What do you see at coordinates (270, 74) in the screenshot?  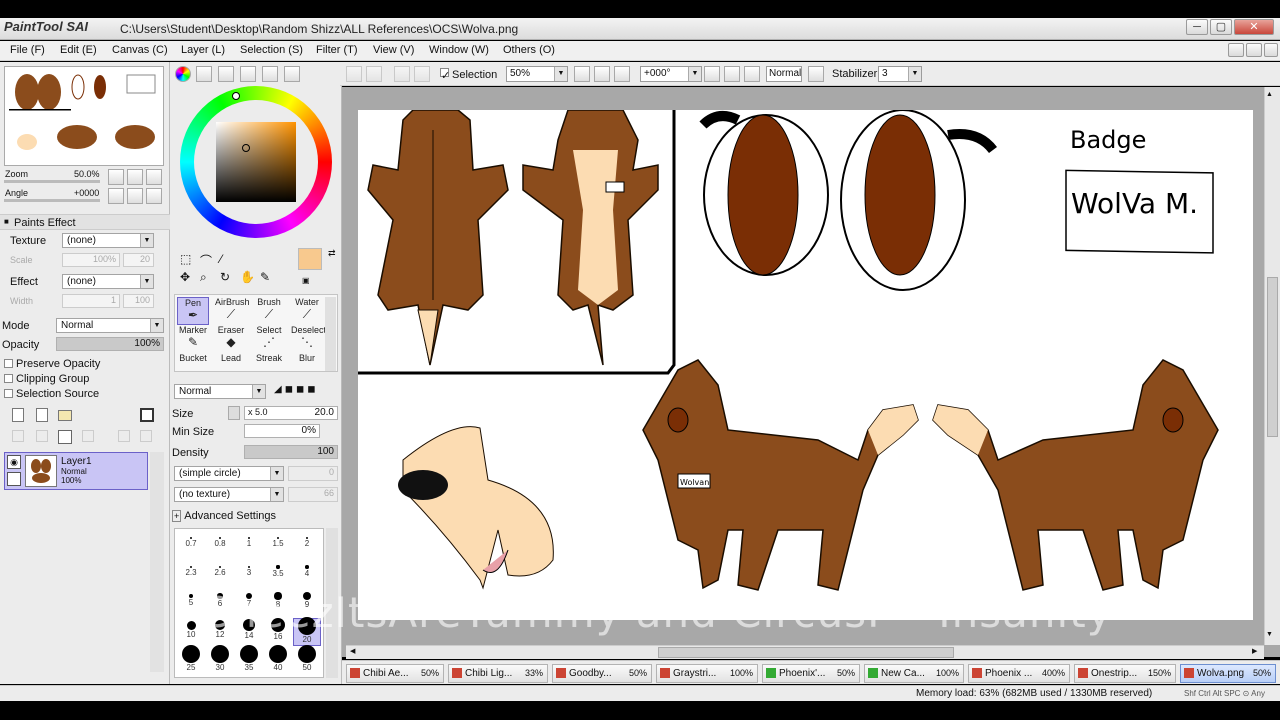 I see `scratchpad-mode-icon` at bounding box center [270, 74].